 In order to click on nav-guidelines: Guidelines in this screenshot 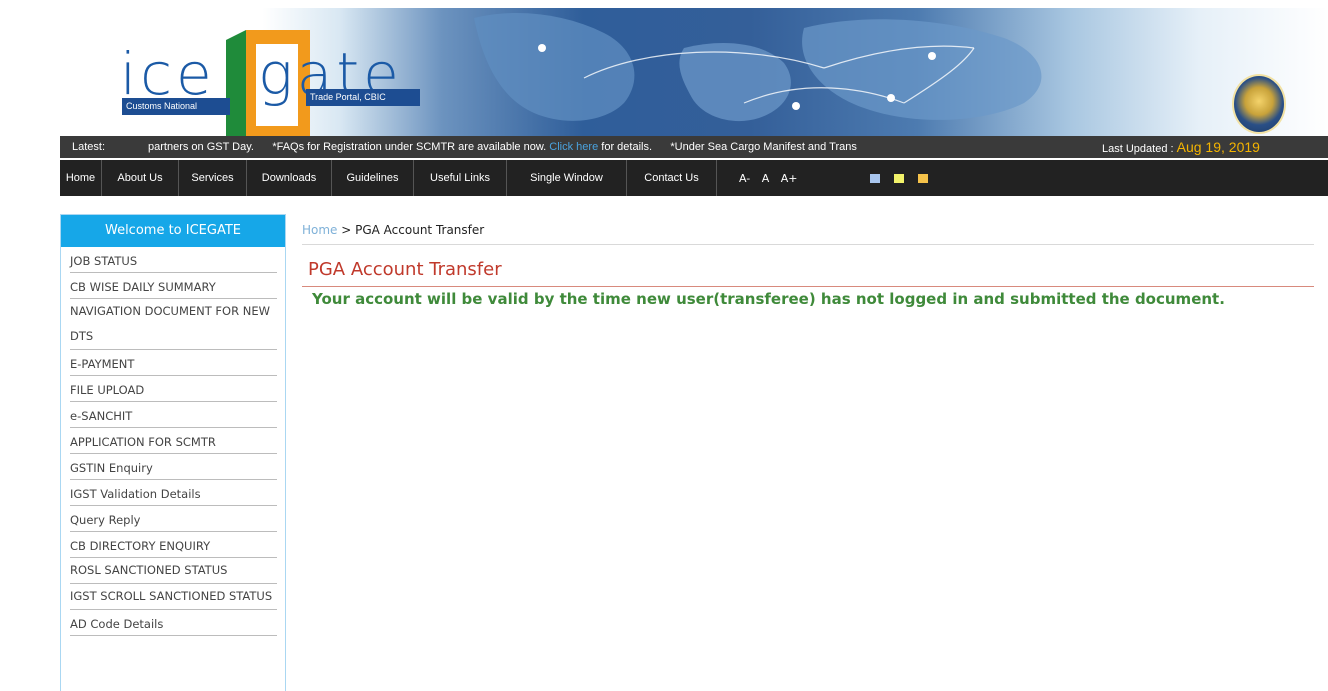, I will do `click(373, 178)`.